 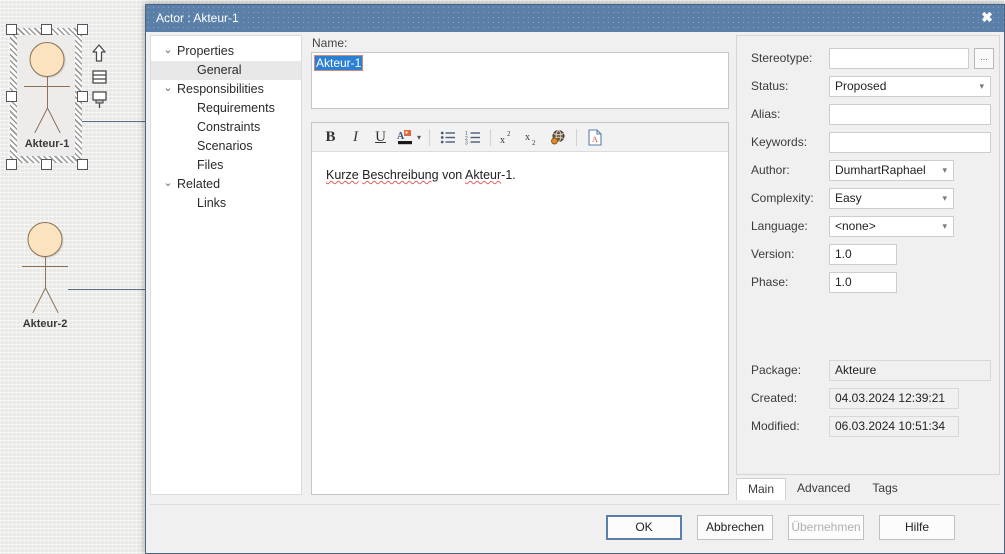 I want to click on notes-editor-text: Kurze Beschreibung von Akteur-1., so click(x=520, y=175).